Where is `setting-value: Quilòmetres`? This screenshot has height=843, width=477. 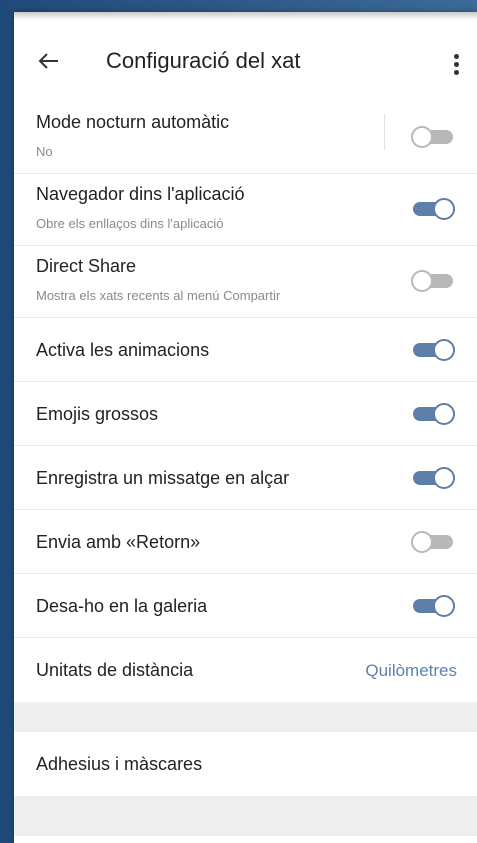 setting-value: Quilòmetres is located at coordinates (411, 670).